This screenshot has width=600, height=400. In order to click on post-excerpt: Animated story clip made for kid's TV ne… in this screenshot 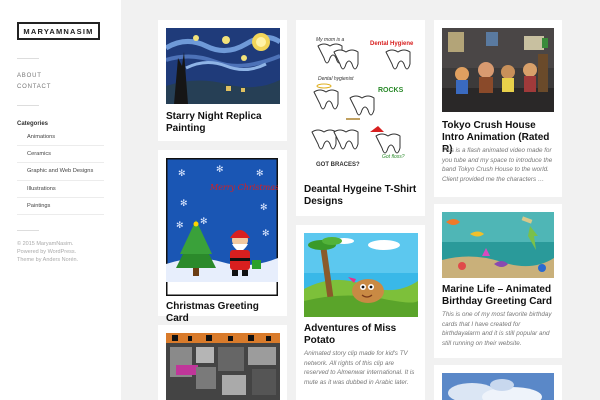, I will do `click(359, 368)`.